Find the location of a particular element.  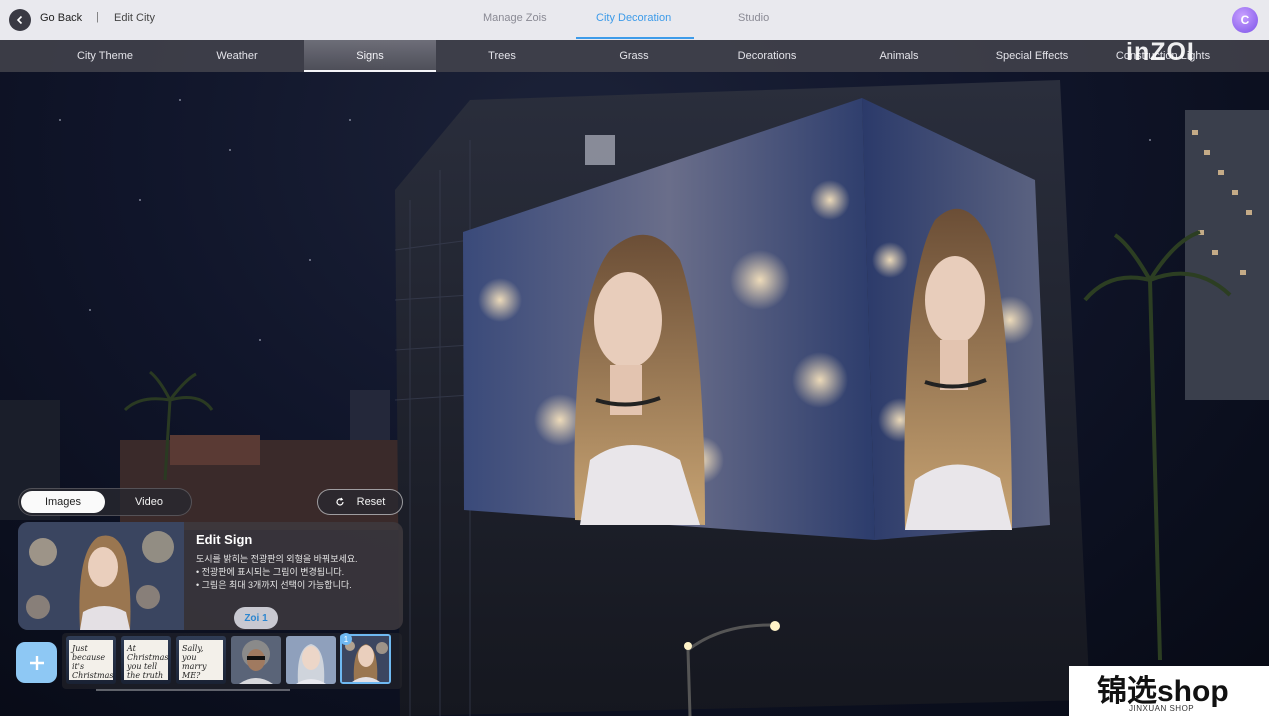

profile-initial: C is located at coordinates (1245, 20).